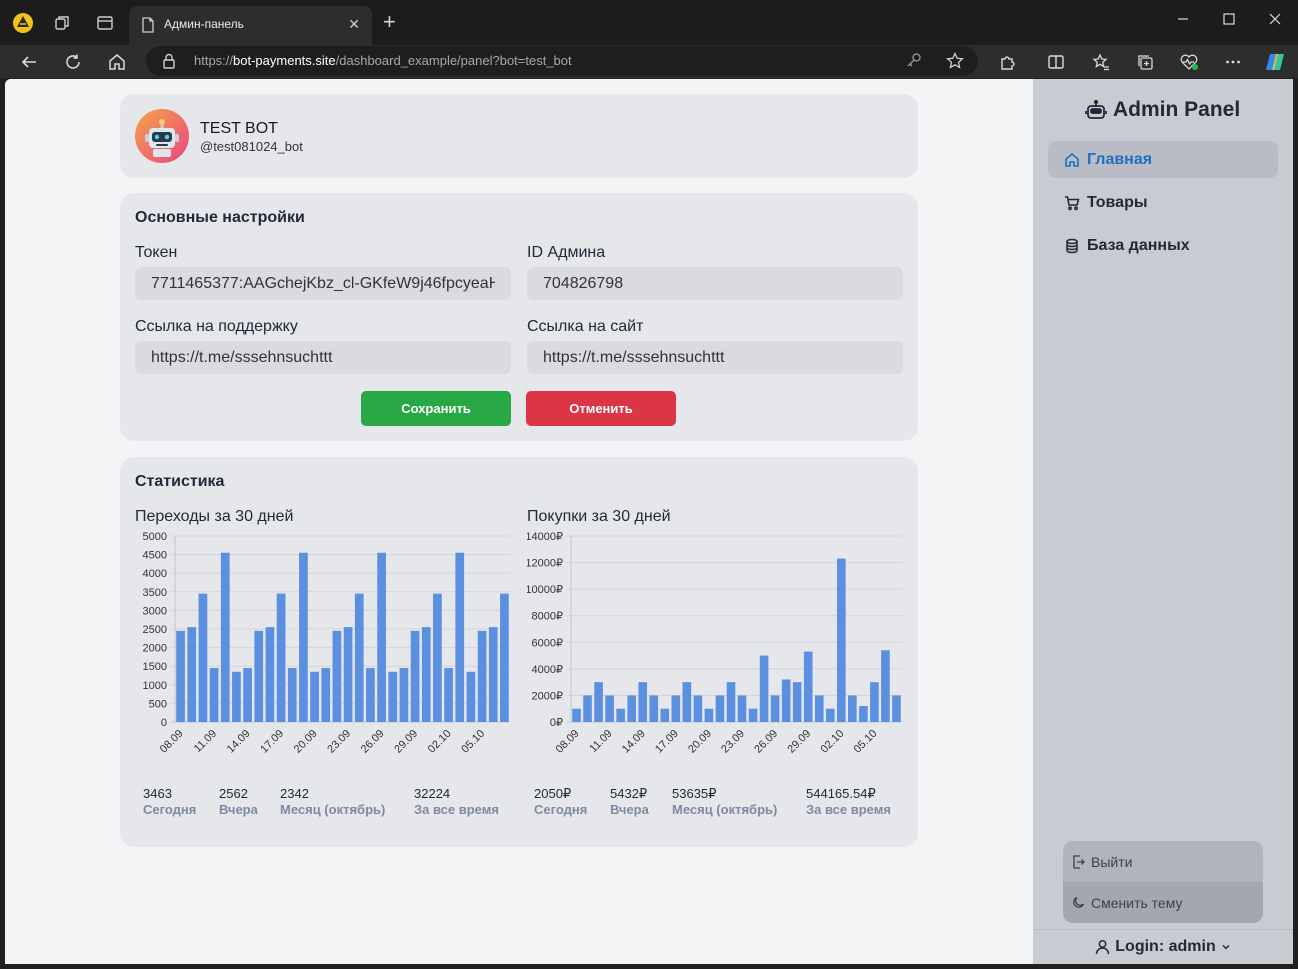  Describe the element at coordinates (585, 326) in the screenshot. I see `site-link-label: Ссылка на сайт` at that location.